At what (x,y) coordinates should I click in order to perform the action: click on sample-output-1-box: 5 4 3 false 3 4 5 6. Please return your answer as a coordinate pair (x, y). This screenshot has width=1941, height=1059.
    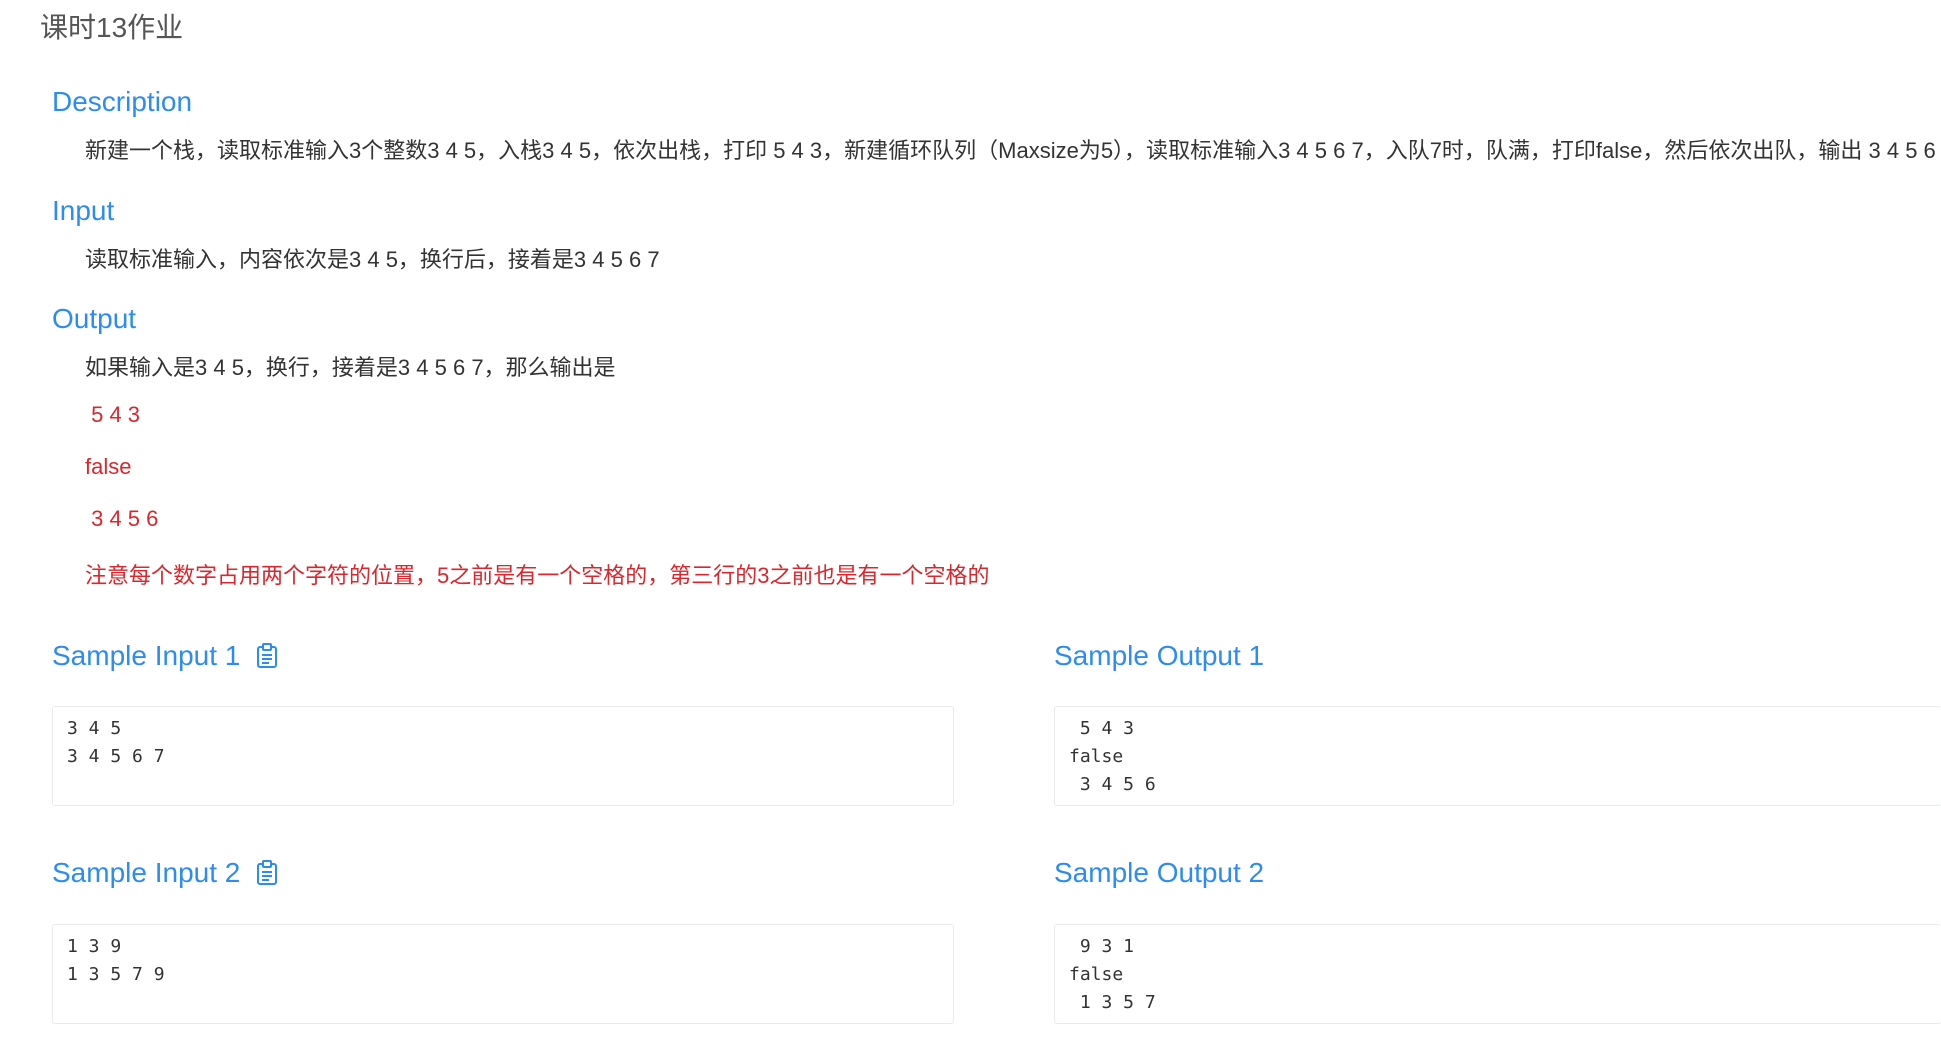
    Looking at the image, I should click on (1497, 756).